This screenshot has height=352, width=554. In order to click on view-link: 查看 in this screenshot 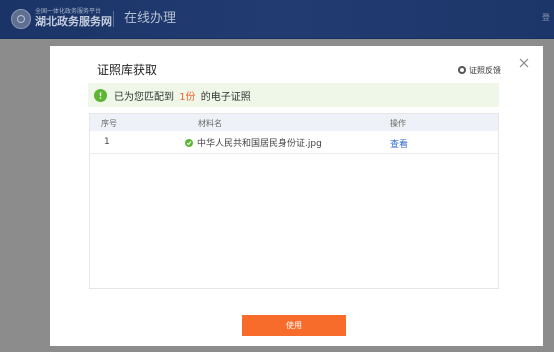, I will do `click(399, 143)`.